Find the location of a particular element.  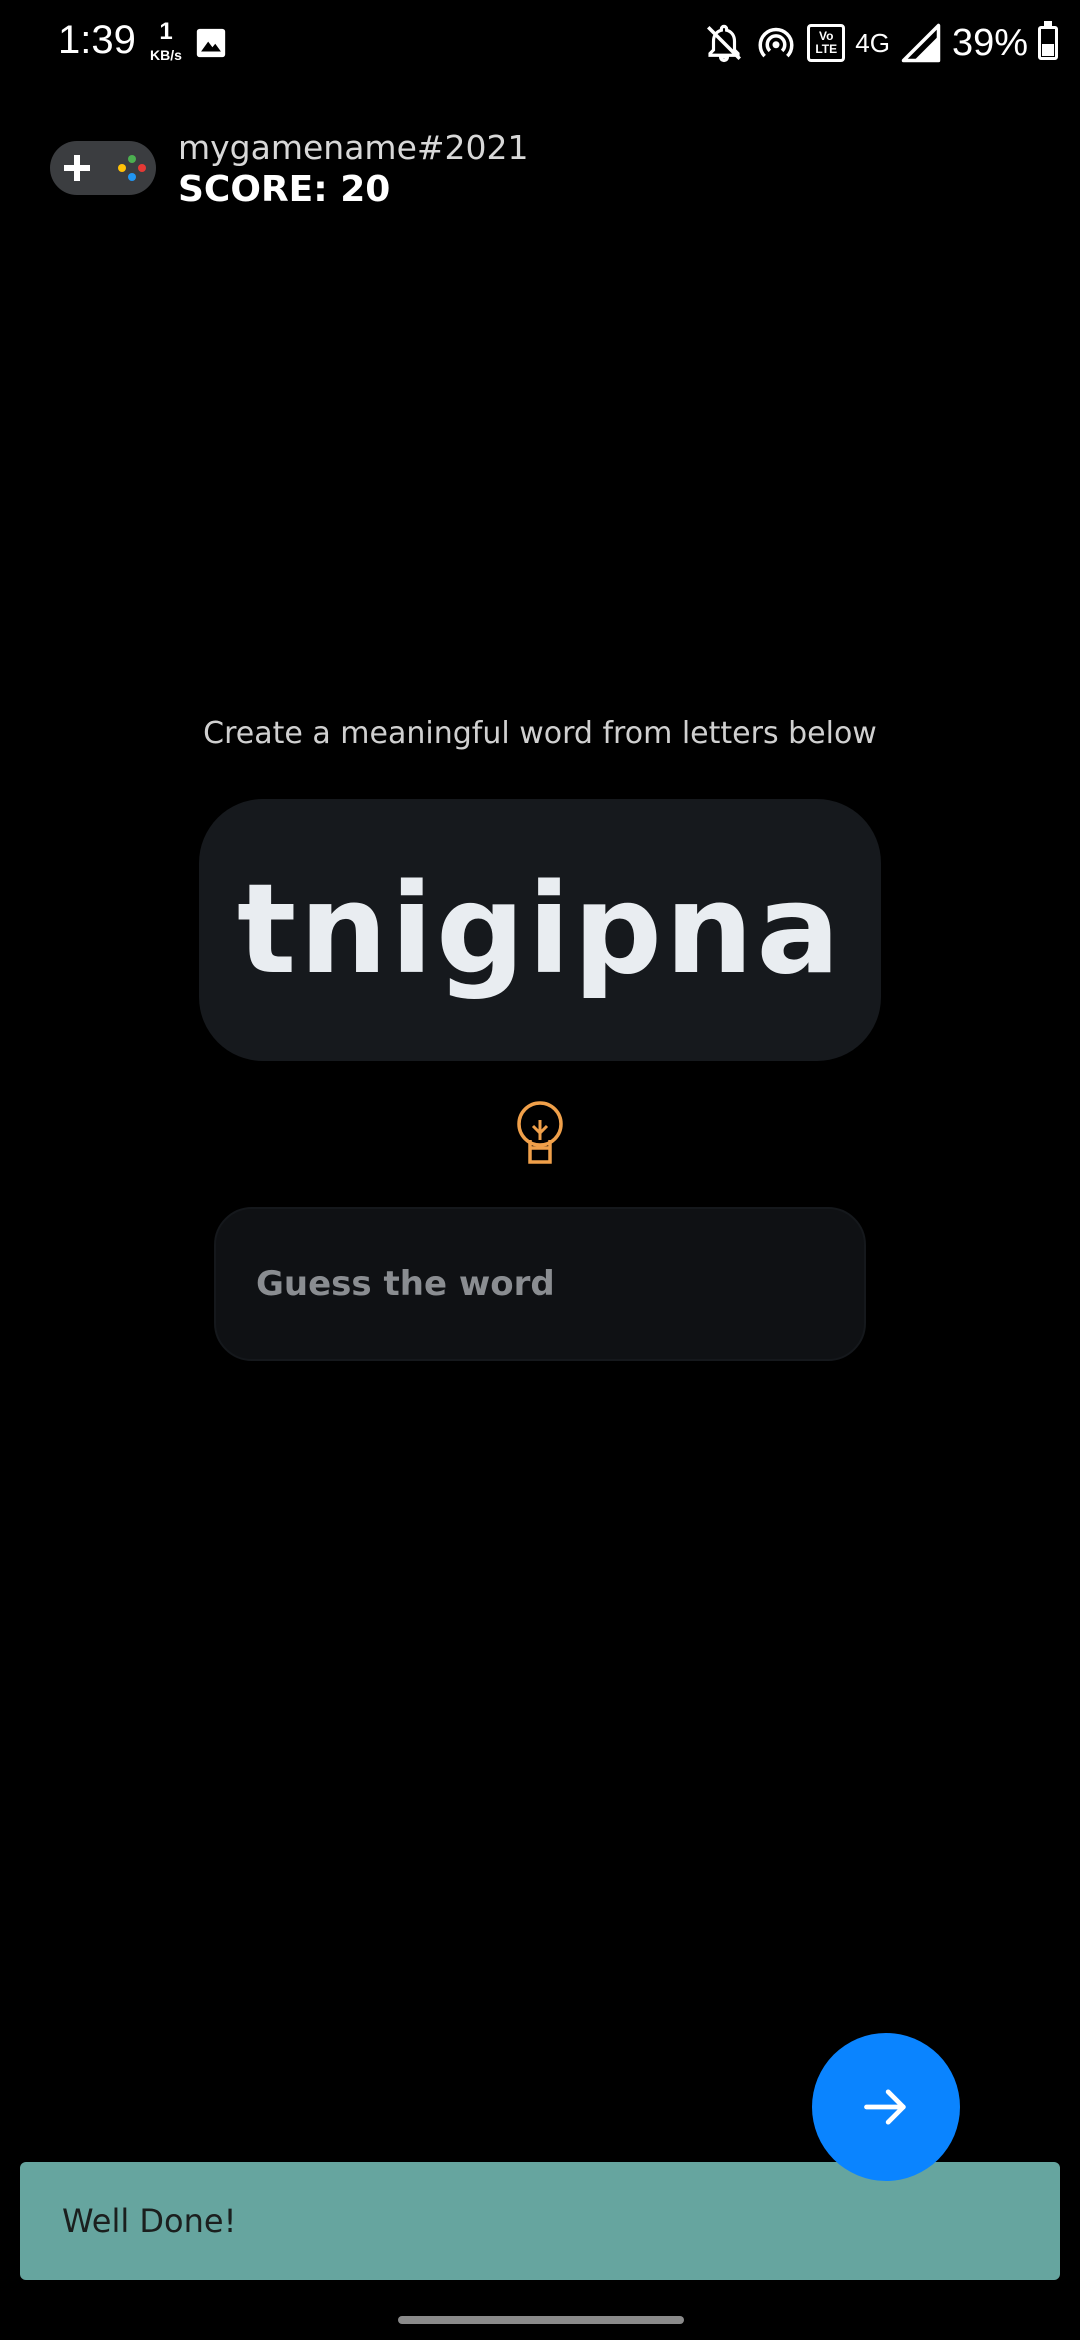

network-speed: 1 KB/s is located at coordinates (166, 40).